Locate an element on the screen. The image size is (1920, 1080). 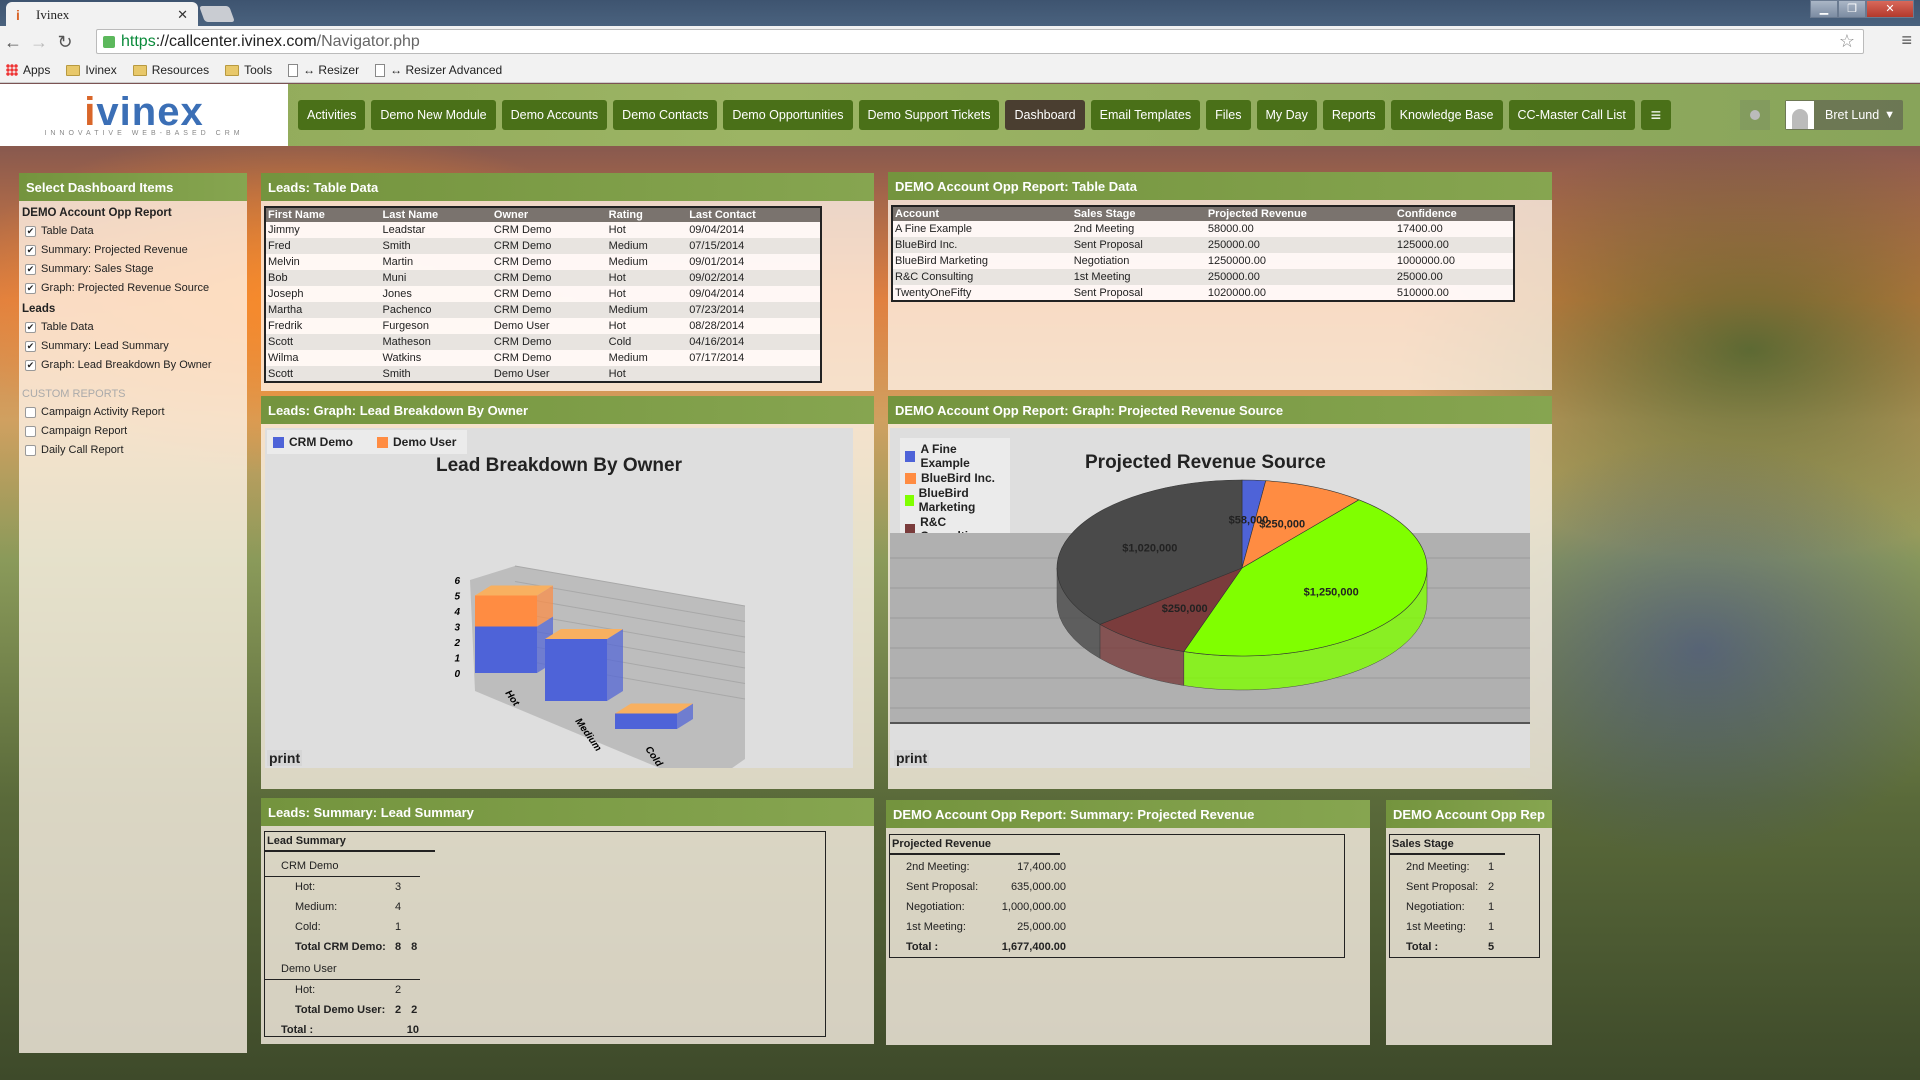
table-cell: R&C Consulting is located at coordinates (982, 277).